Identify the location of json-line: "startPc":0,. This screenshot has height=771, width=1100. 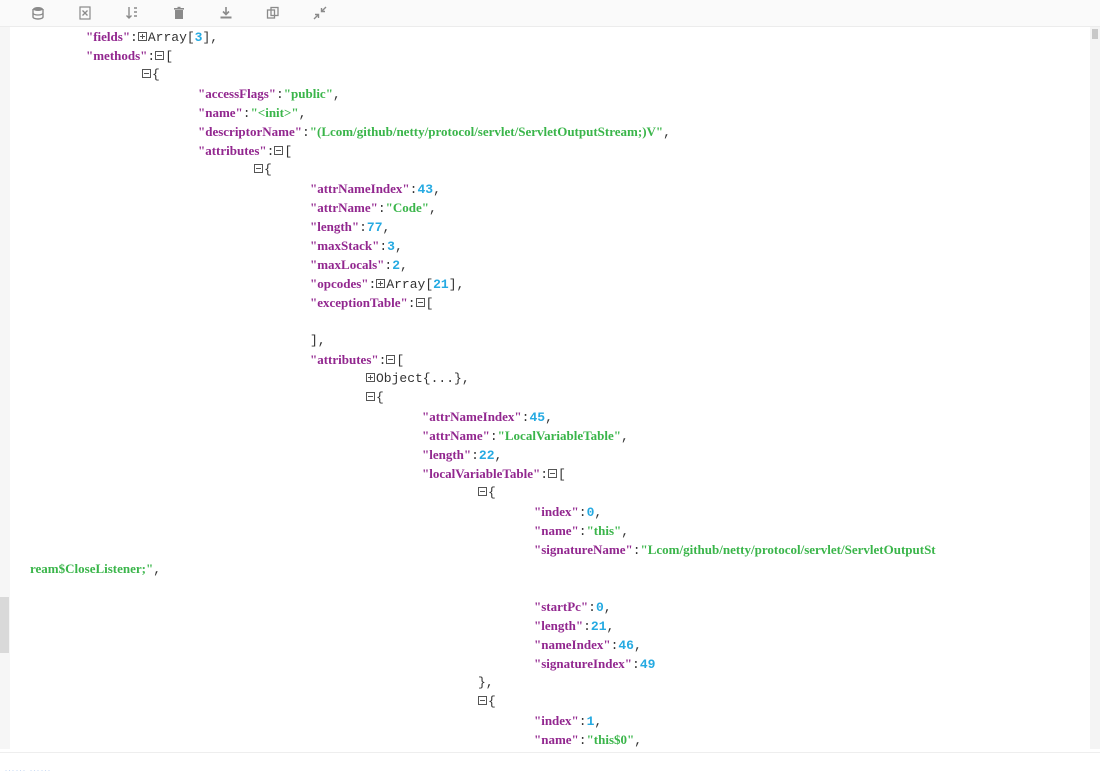
(573, 606).